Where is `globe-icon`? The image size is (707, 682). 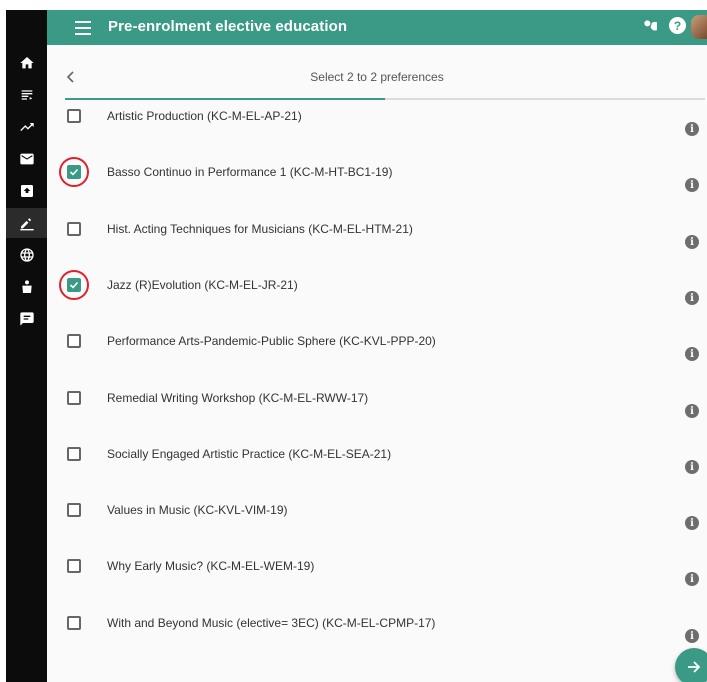
globe-icon is located at coordinates (26, 255).